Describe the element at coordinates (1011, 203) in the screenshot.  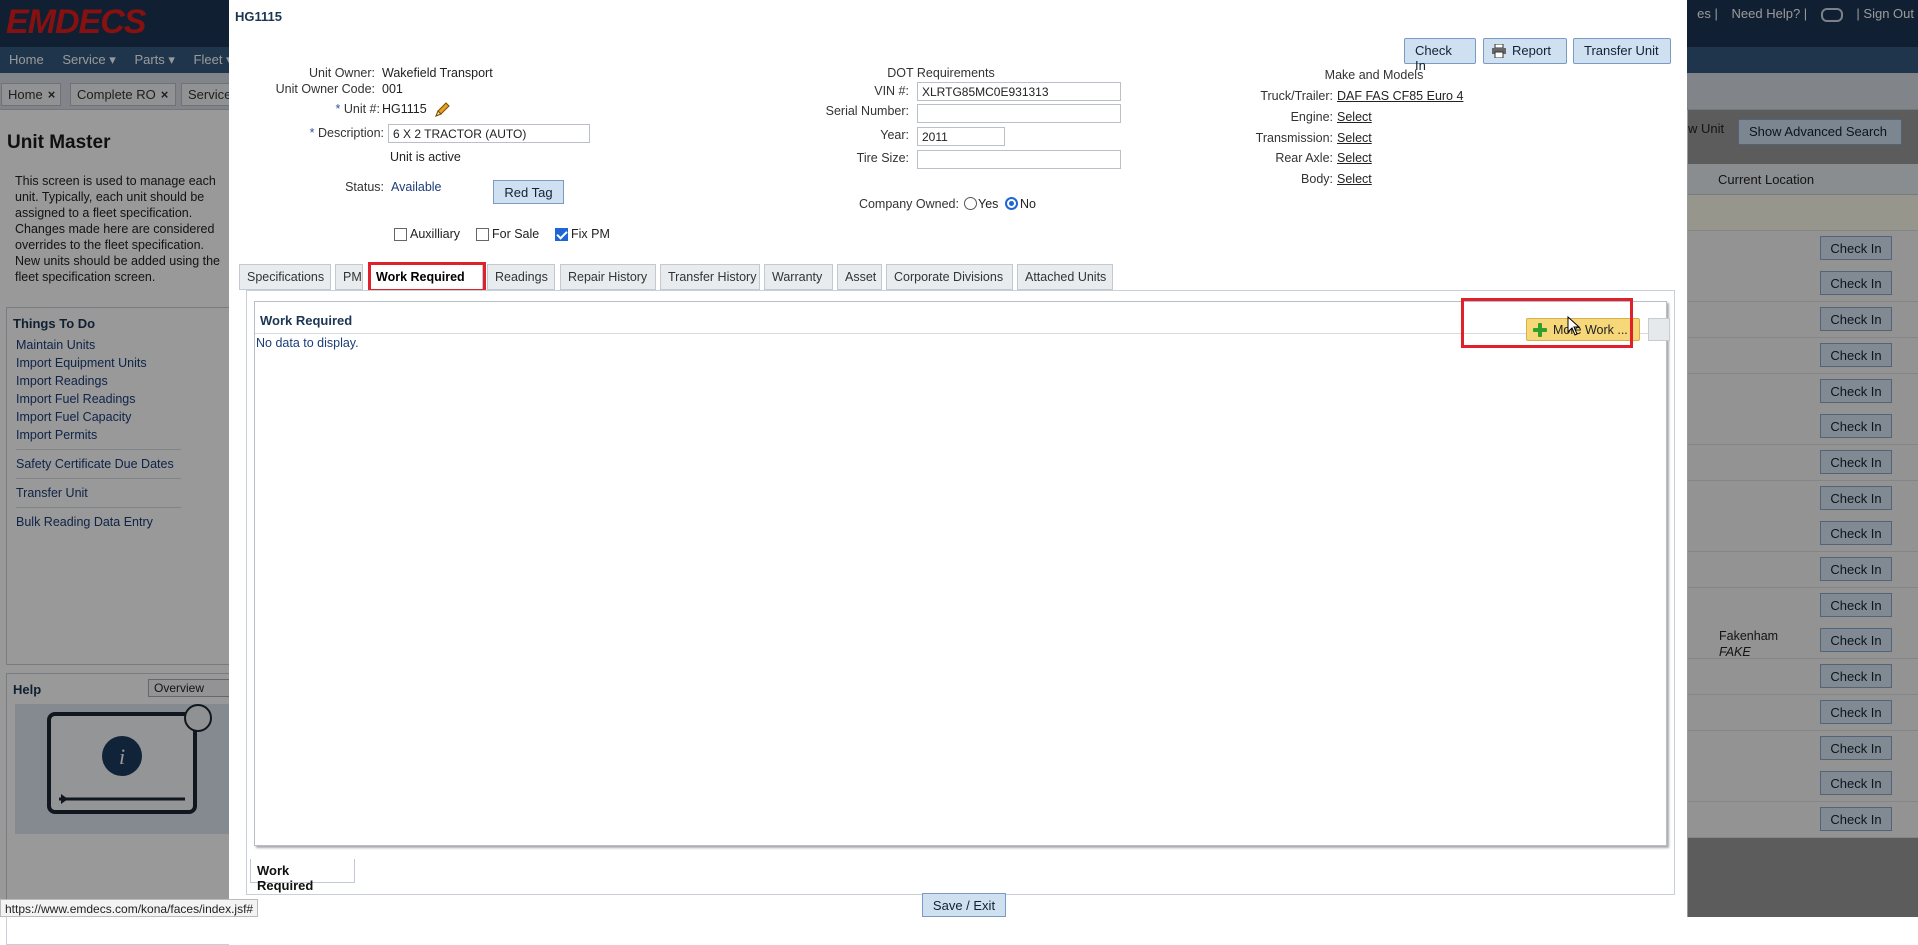
I see `company-owned-no-radio` at that location.